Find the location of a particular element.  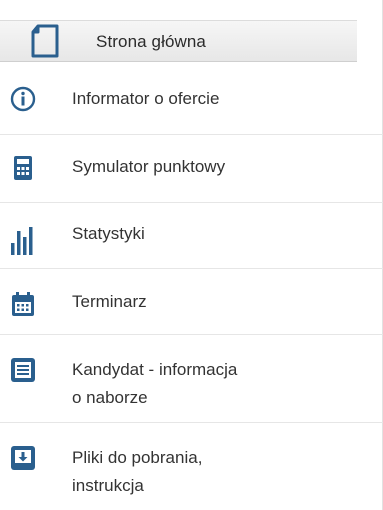

calendar-icon is located at coordinates (23, 304).